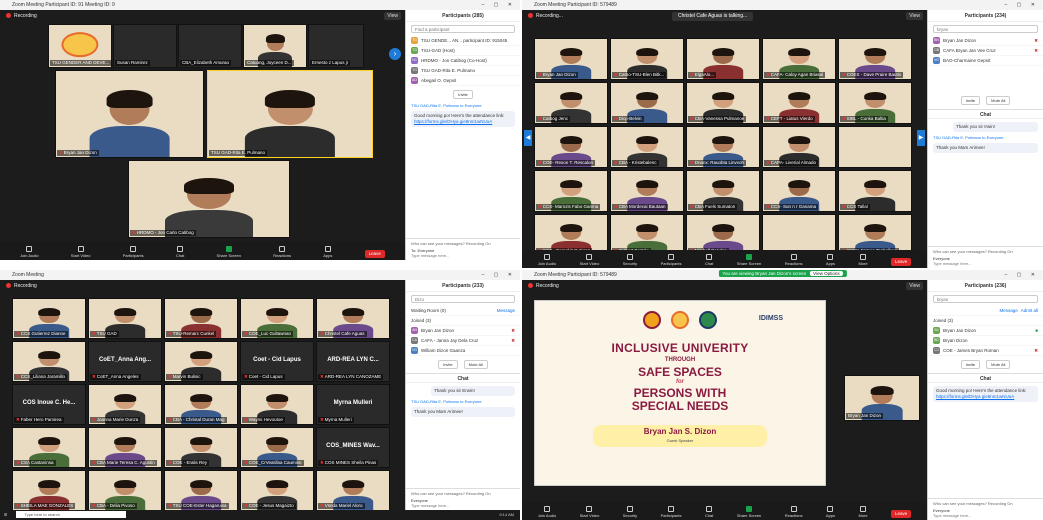  I want to click on video-tile: COS Inoue C. He... ✖Faber Hero Pamirea, so click(49, 404).